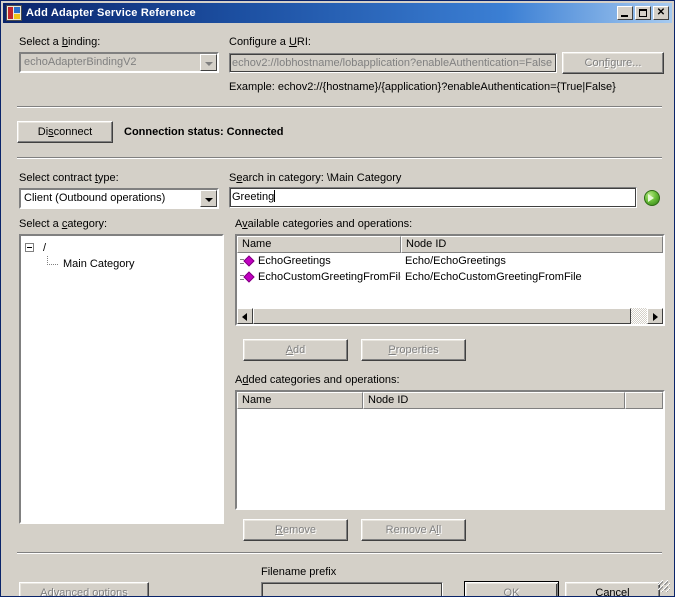 The height and width of the screenshot is (597, 675). Describe the element at coordinates (204, 132) in the screenshot. I see `connection-status-label: Connection status: Connected` at that location.